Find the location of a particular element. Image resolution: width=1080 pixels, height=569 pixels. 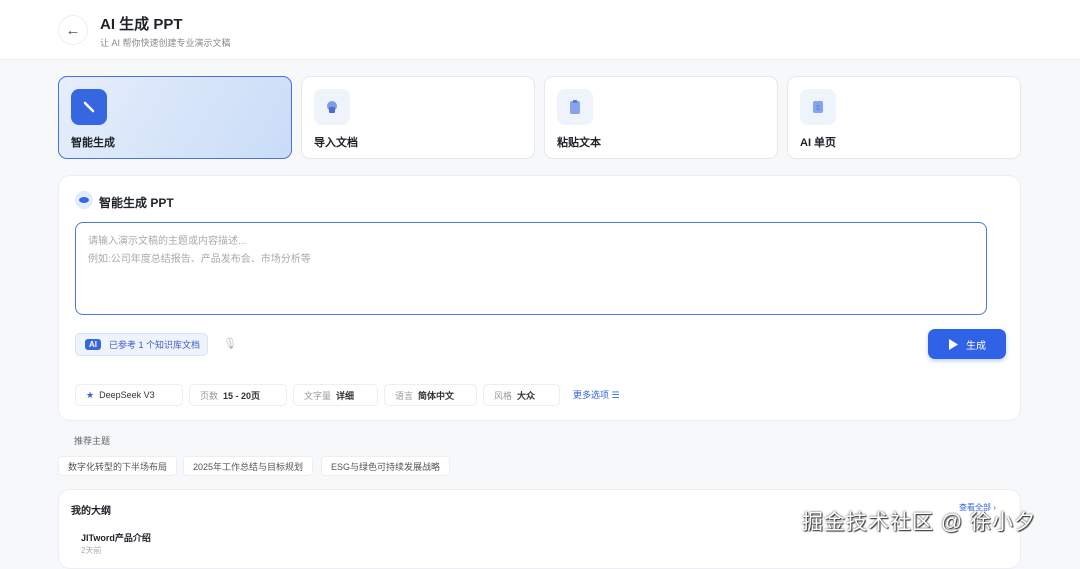

back-button: ← is located at coordinates (73, 30).